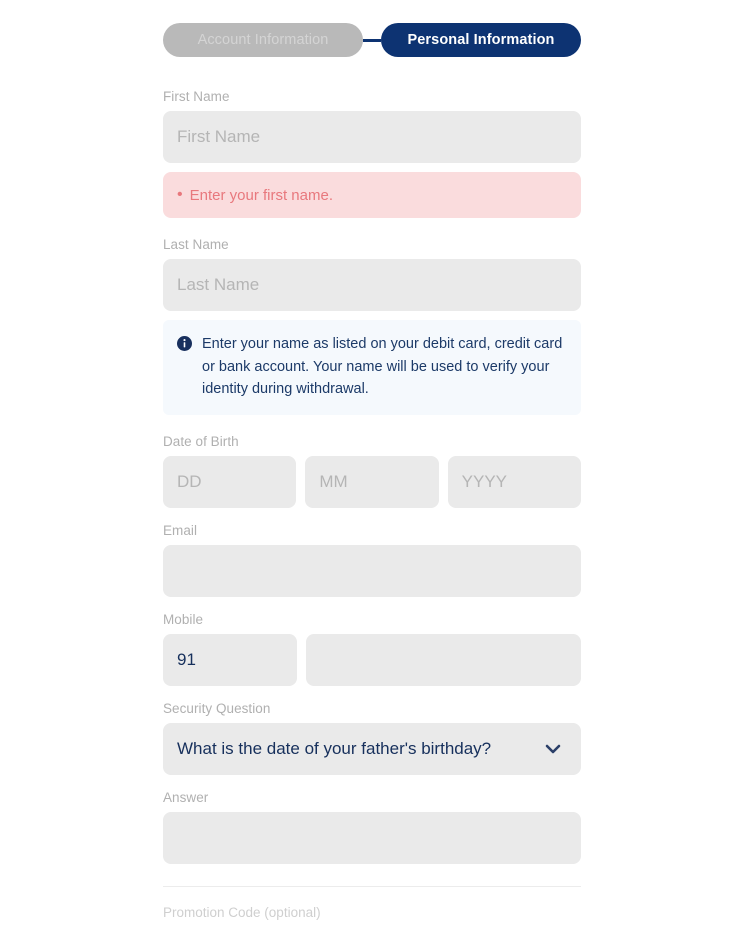 The width and height of the screenshot is (744, 928). Describe the element at coordinates (230, 481) in the screenshot. I see `dob-day-input: DD` at that location.